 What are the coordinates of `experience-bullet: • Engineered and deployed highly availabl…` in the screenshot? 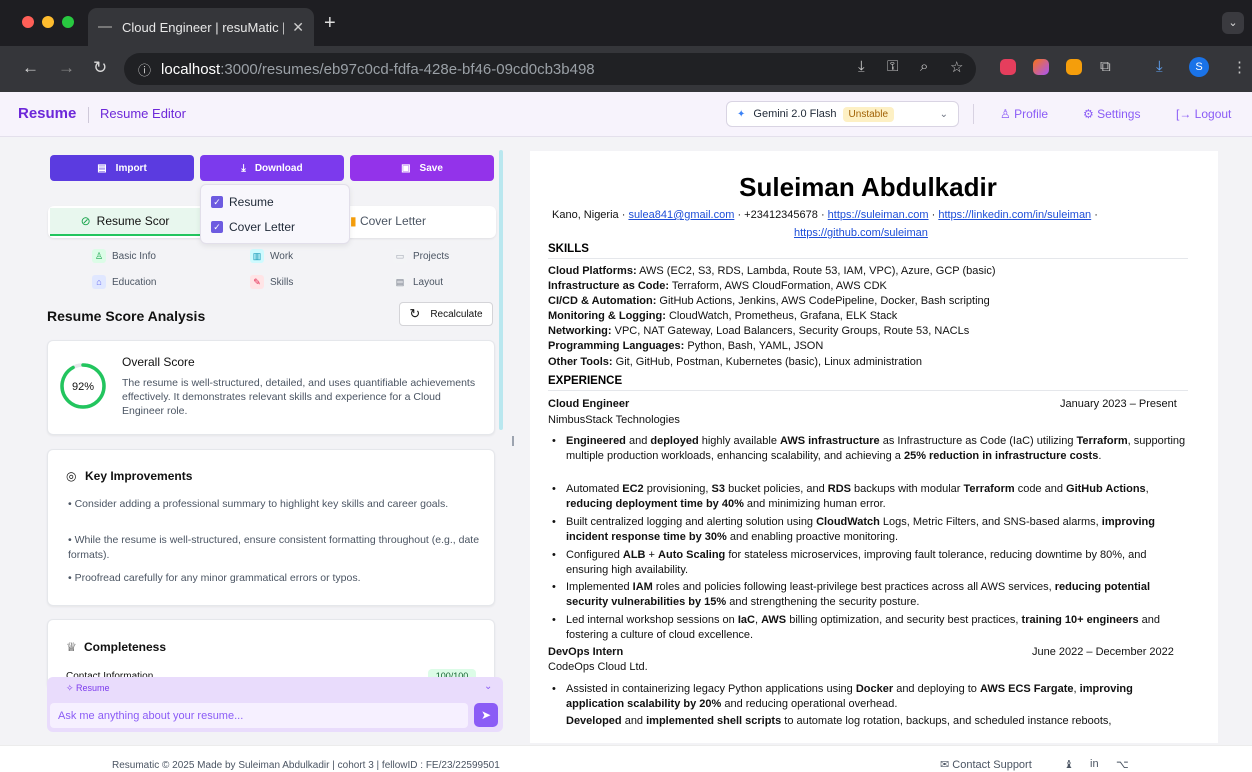 It's located at (869, 448).